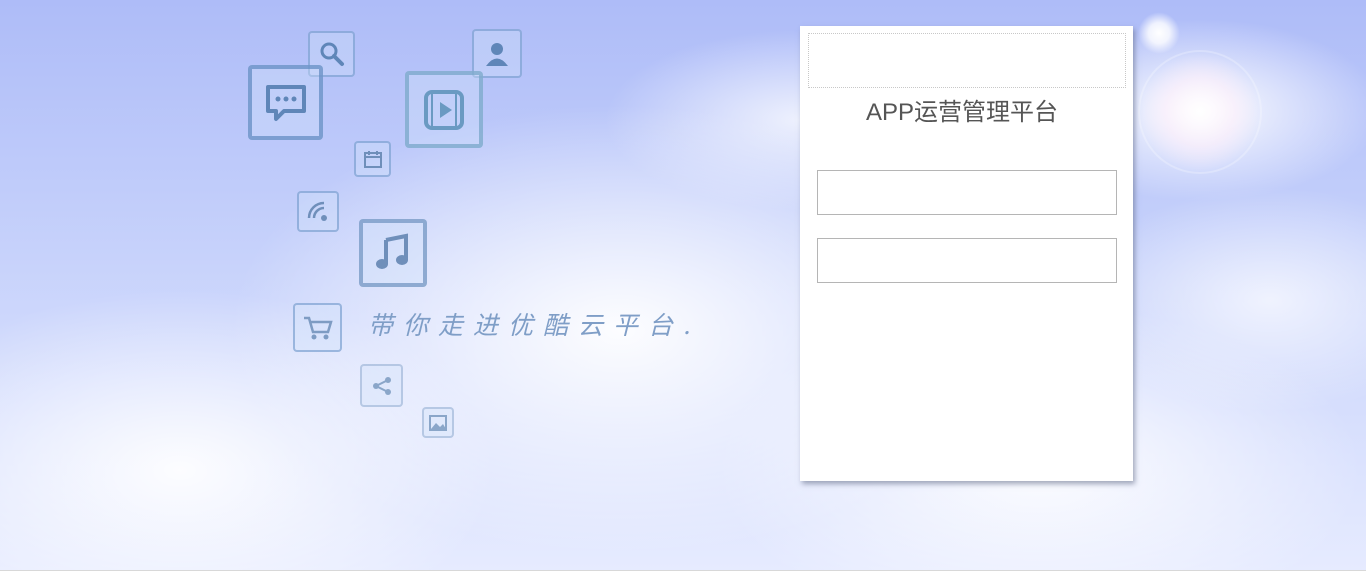  I want to click on wifi-icon, so click(318, 211).